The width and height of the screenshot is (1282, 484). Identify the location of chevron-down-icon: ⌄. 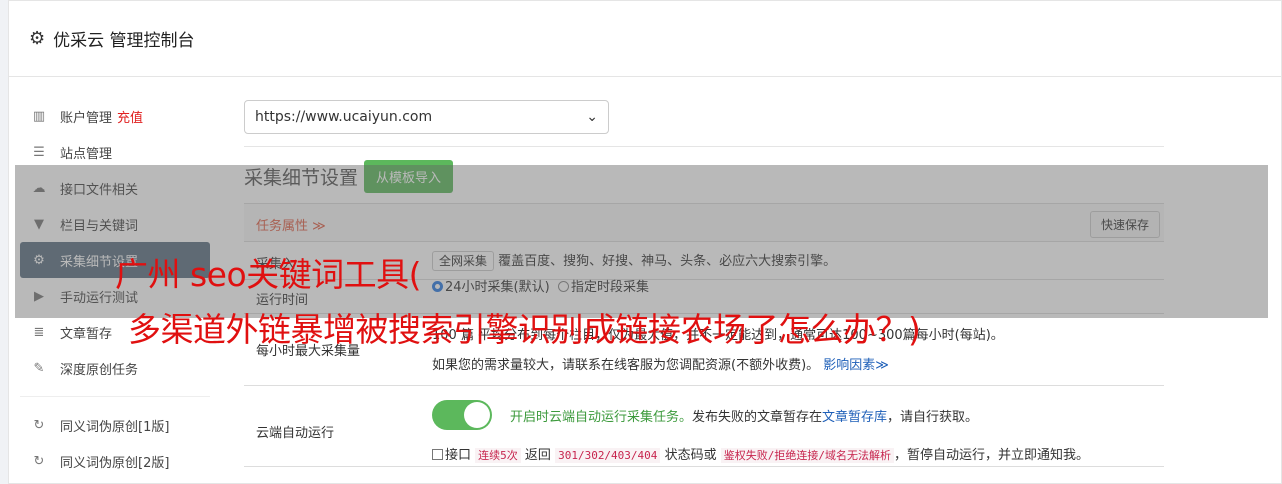
(592, 117).